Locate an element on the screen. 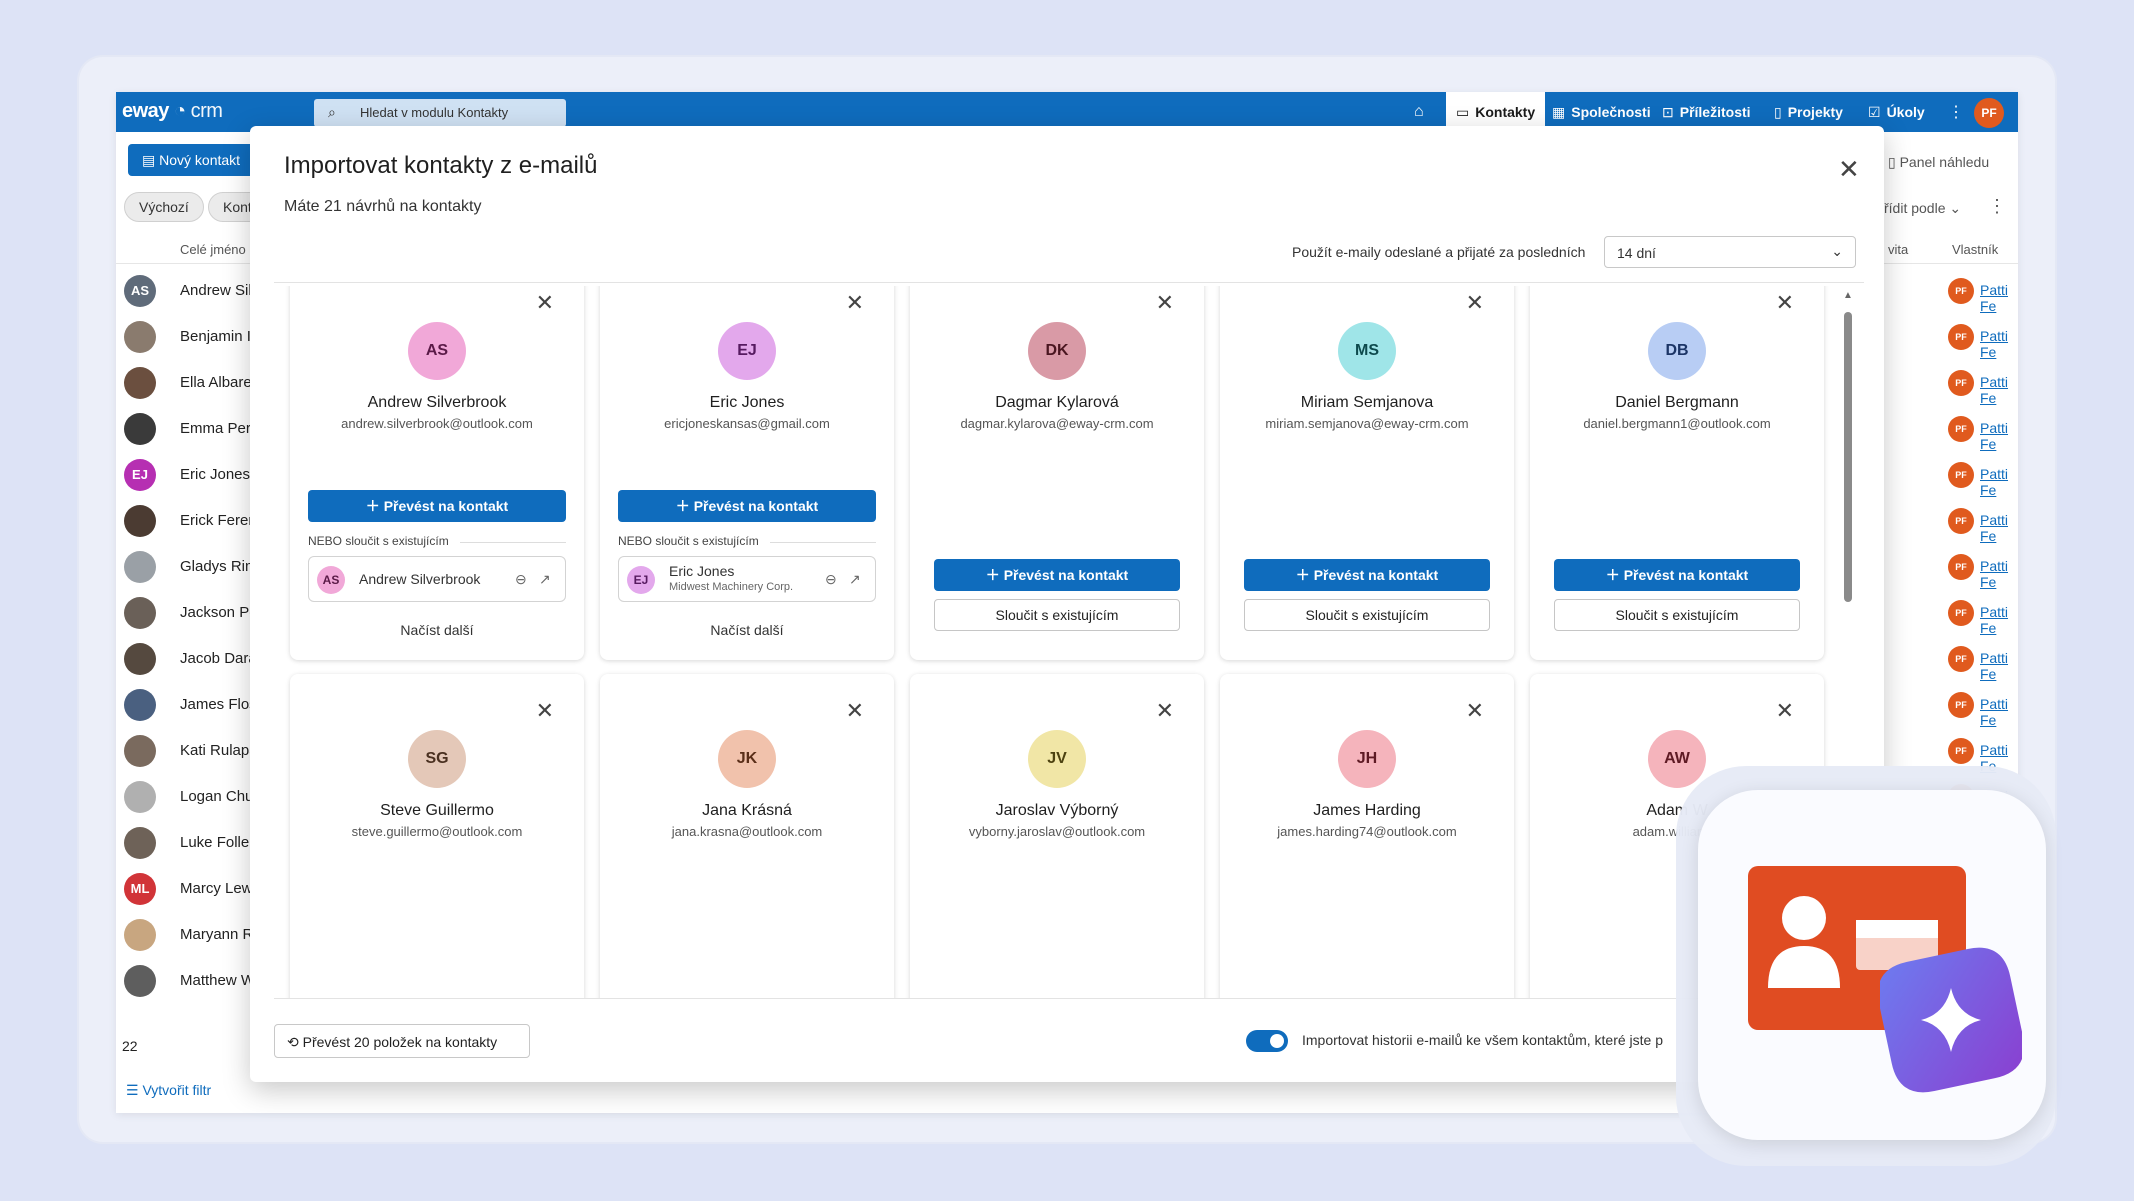 This screenshot has height=1201, width=2134. contact-name: Jacob Dara is located at coordinates (218, 658).